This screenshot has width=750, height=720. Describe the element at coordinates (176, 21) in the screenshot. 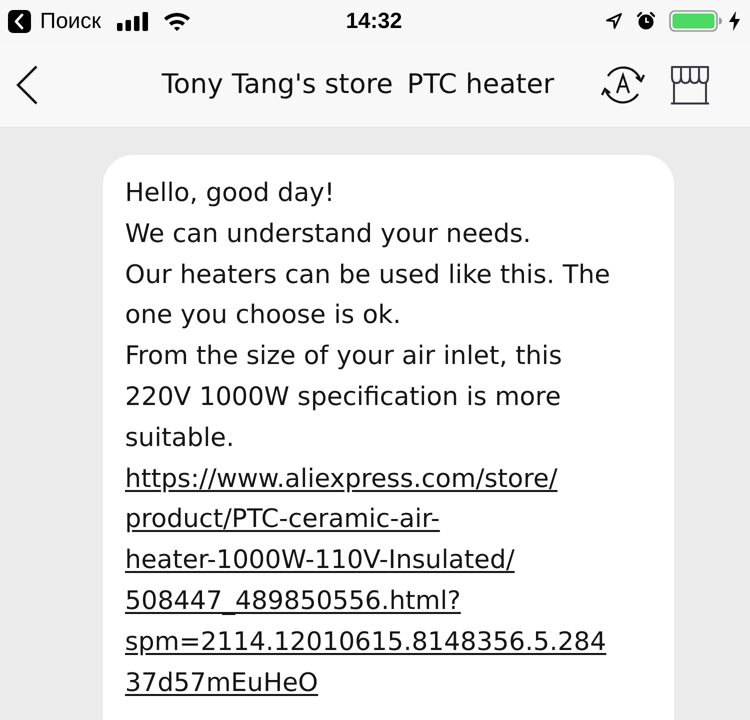

I see `wifi-icon` at that location.